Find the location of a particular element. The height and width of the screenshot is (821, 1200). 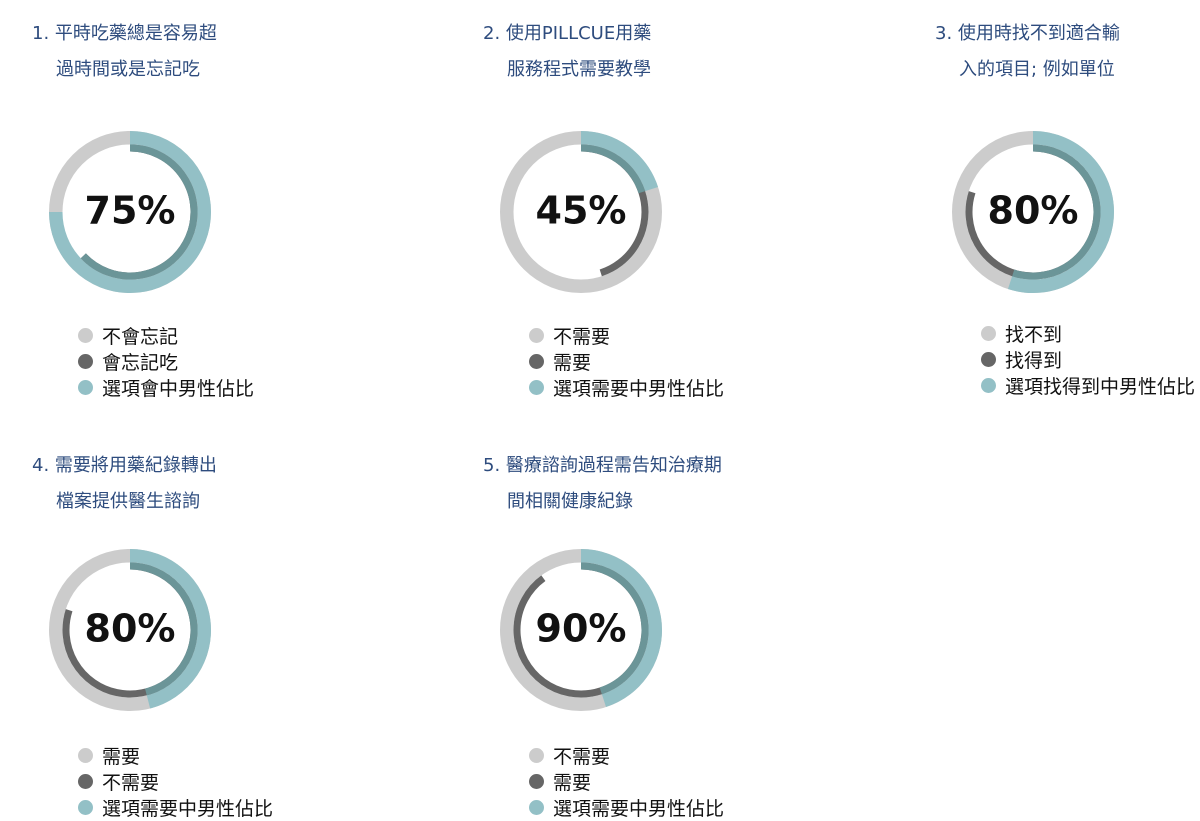

chart-title-line-1: 2. 使用PILLCUE用藥 is located at coordinates (567, 33).